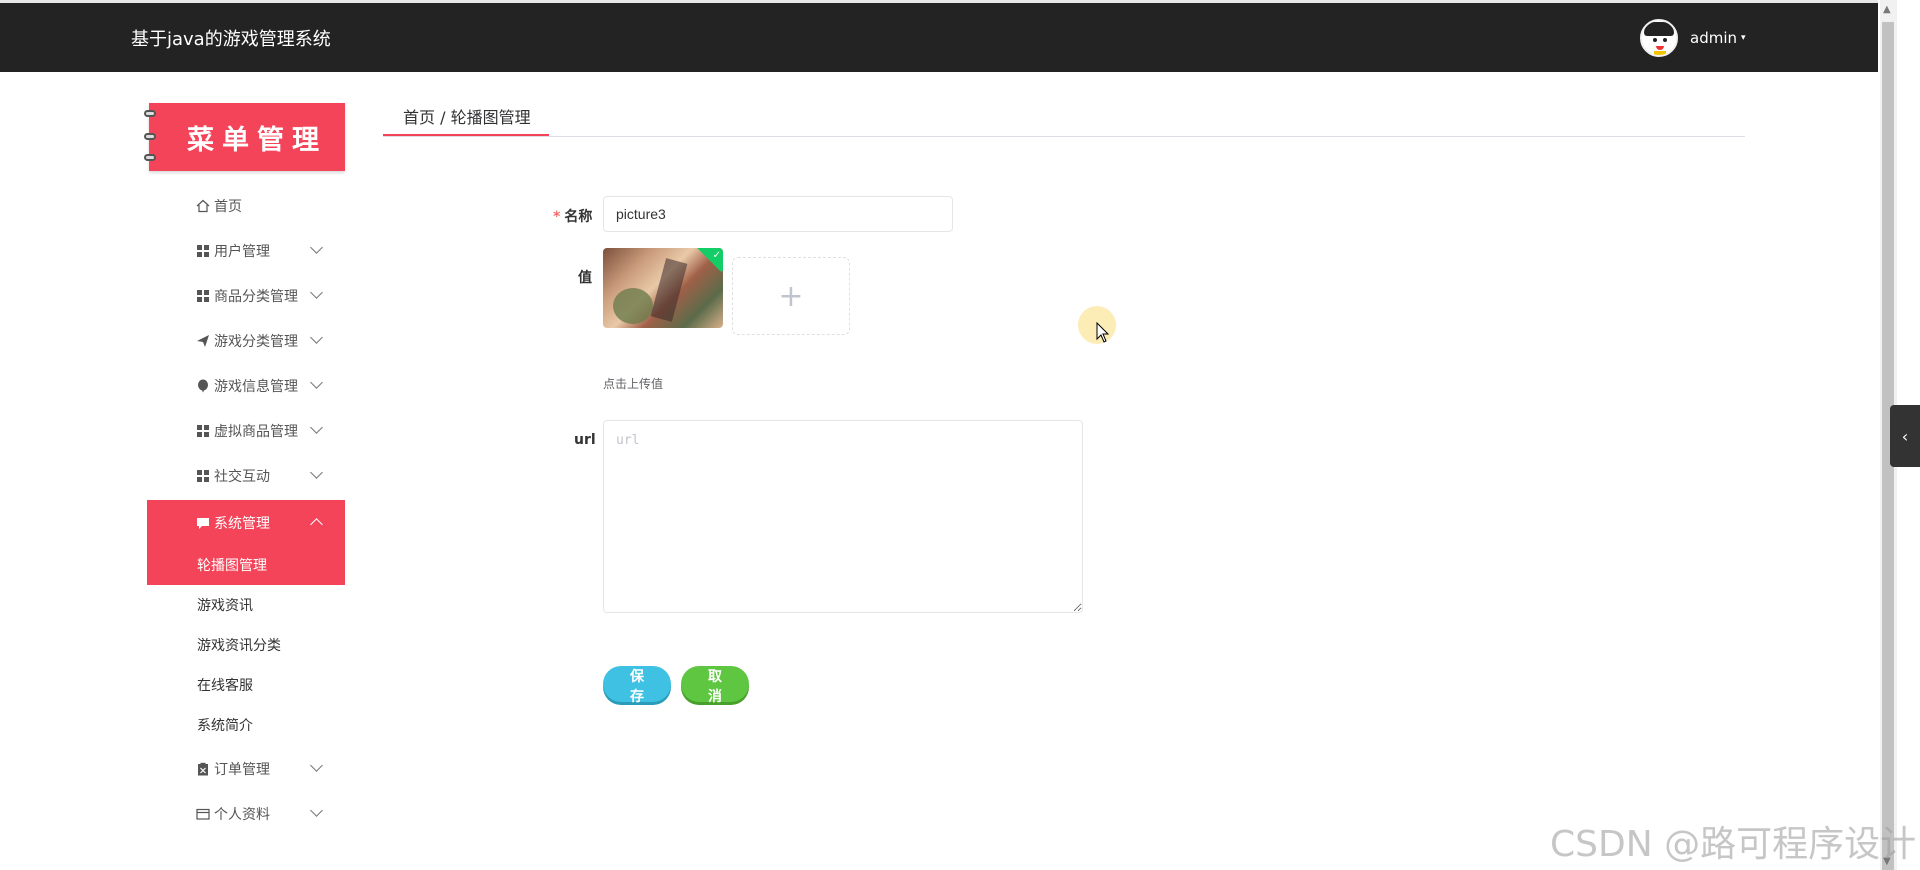 The height and width of the screenshot is (870, 1920). I want to click on menu-banner: 菜单管理, so click(244, 137).